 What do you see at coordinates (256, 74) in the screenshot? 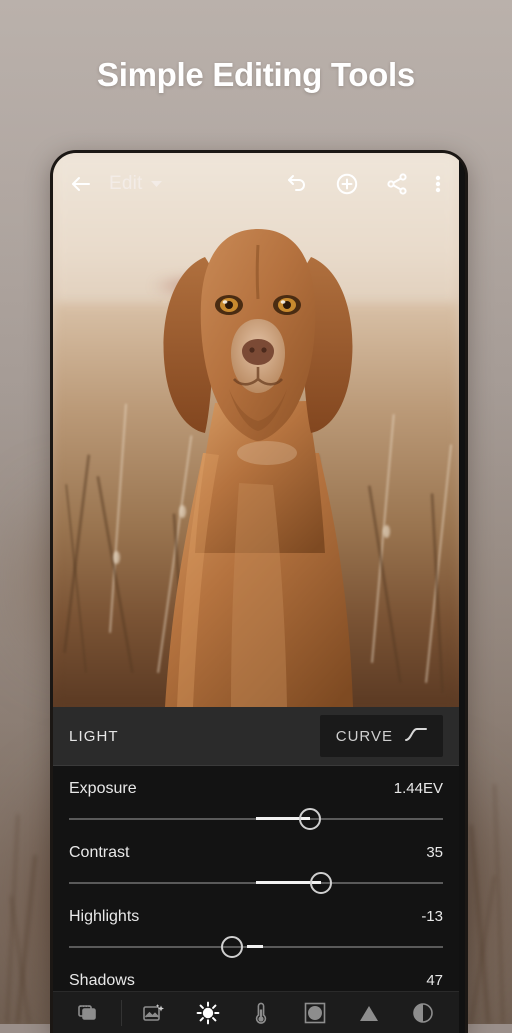
I see `page-title: Simple Editing Tools` at bounding box center [256, 74].